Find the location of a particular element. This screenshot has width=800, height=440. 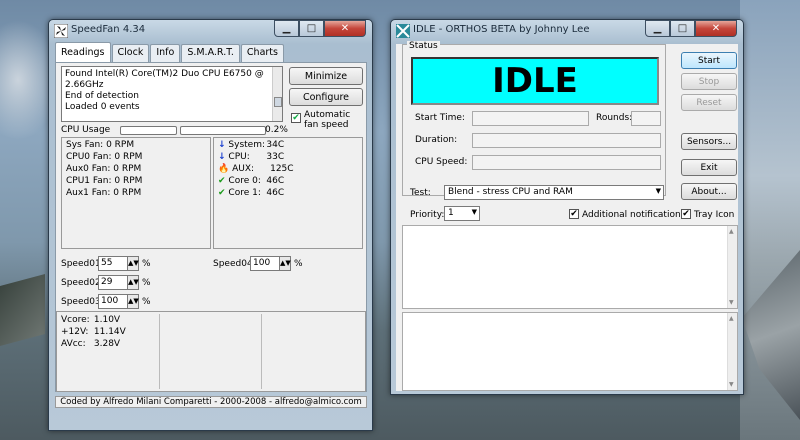

voltage-value: 1.10V is located at coordinates (107, 320).